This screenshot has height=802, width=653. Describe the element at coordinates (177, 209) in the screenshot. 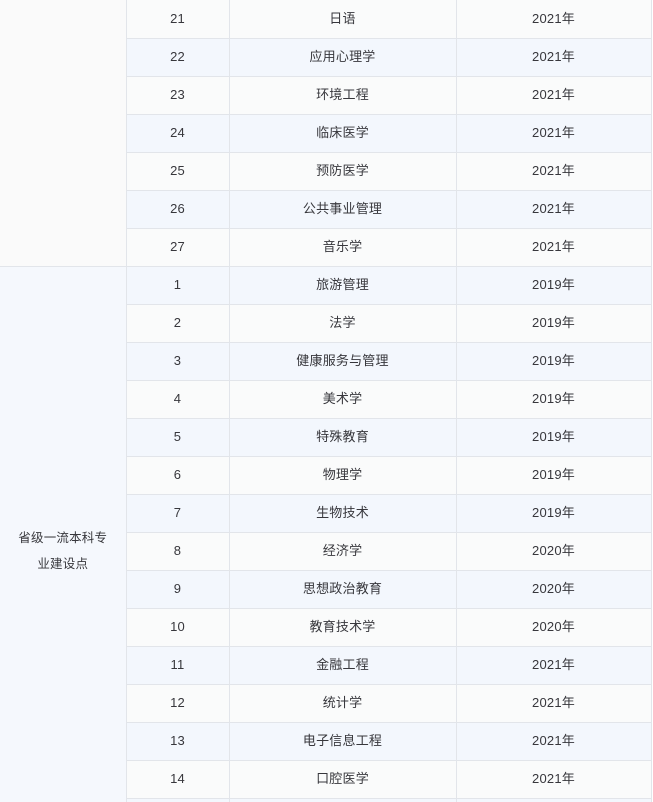

I see `row-index-cell: 26` at that location.